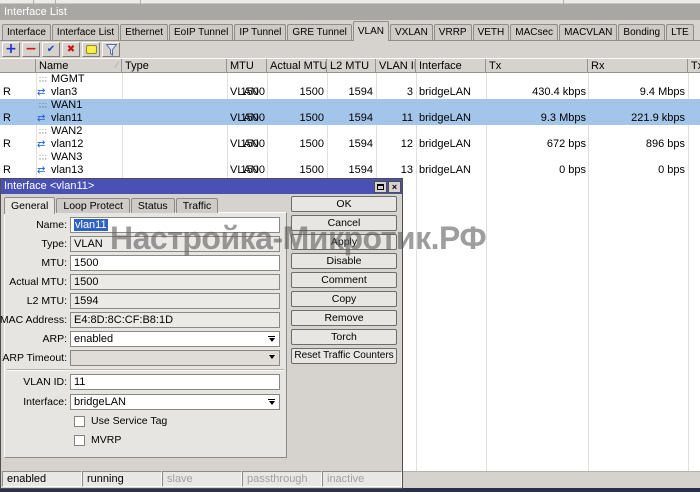  What do you see at coordinates (491, 32) in the screenshot?
I see `tab-veth: VETH` at bounding box center [491, 32].